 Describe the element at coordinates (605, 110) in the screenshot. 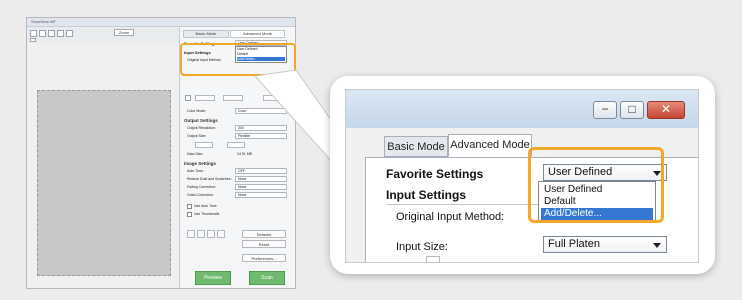

I see `minimize-icon: −` at that location.